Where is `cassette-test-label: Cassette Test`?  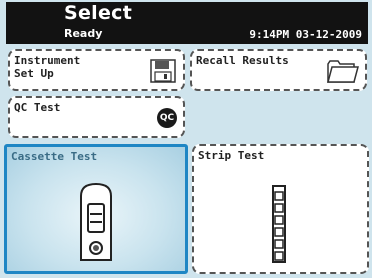 cassette-test-label: Cassette Test is located at coordinates (54, 156).